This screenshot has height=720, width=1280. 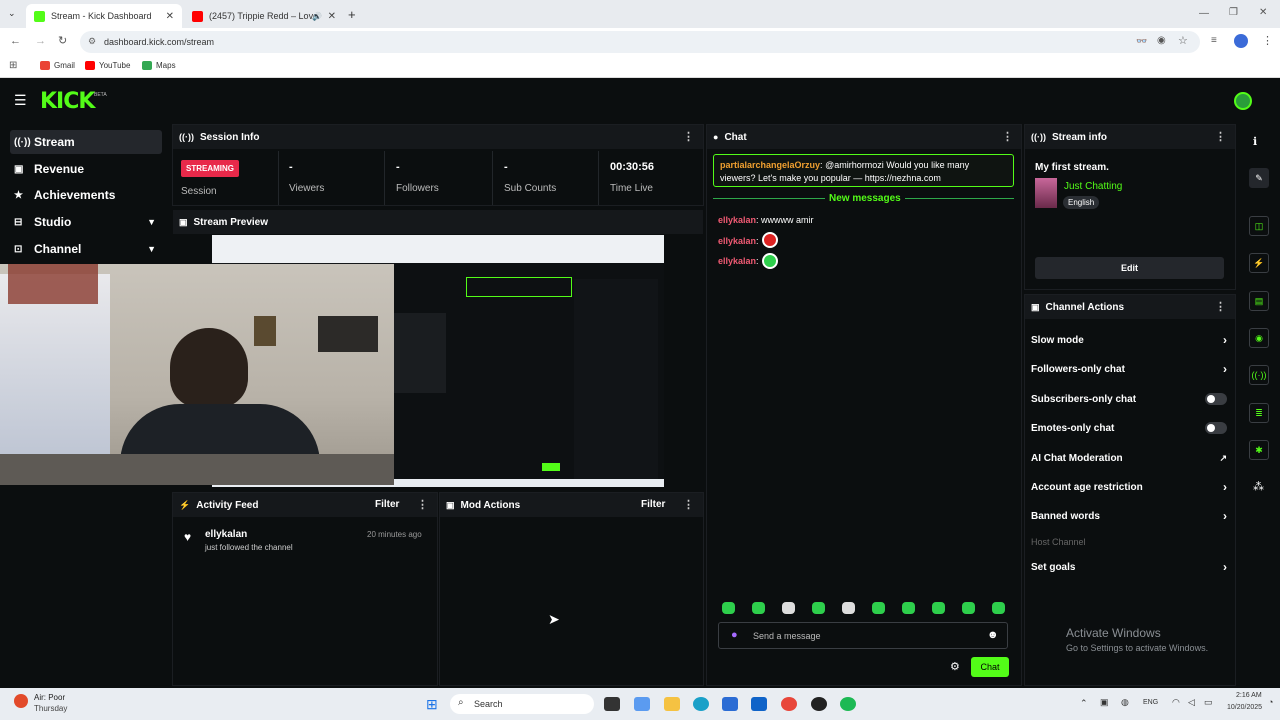 I want to click on emoji-icon: ☻, so click(x=993, y=635).